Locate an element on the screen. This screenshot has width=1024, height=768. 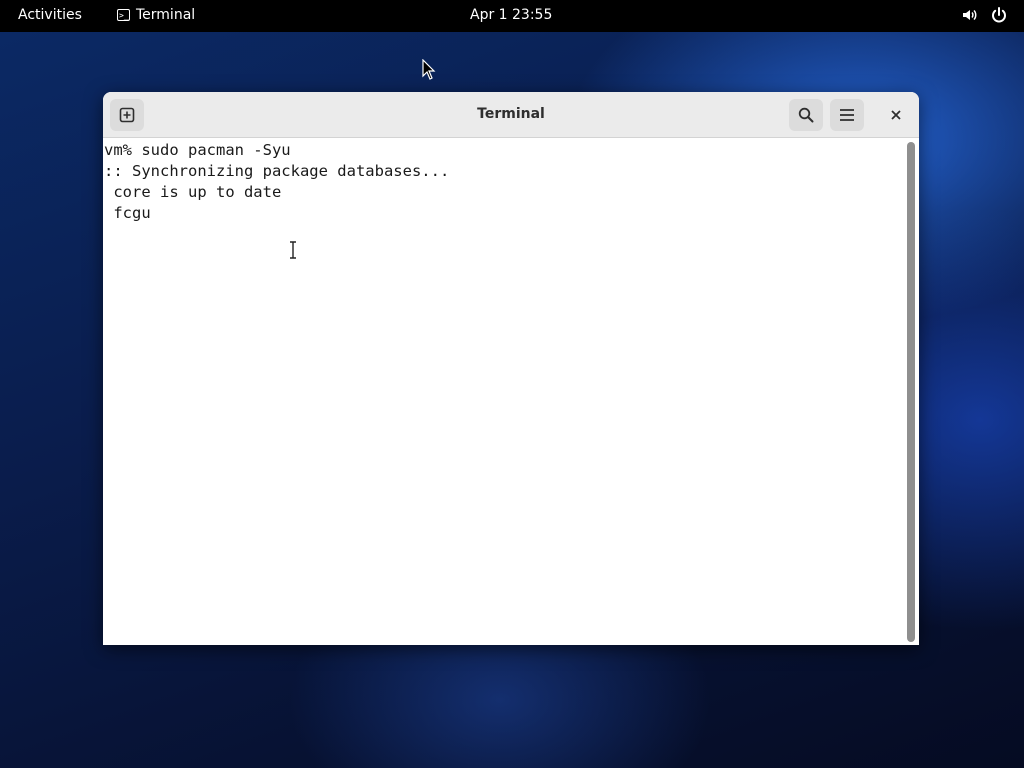
close-icon is located at coordinates (896, 115).